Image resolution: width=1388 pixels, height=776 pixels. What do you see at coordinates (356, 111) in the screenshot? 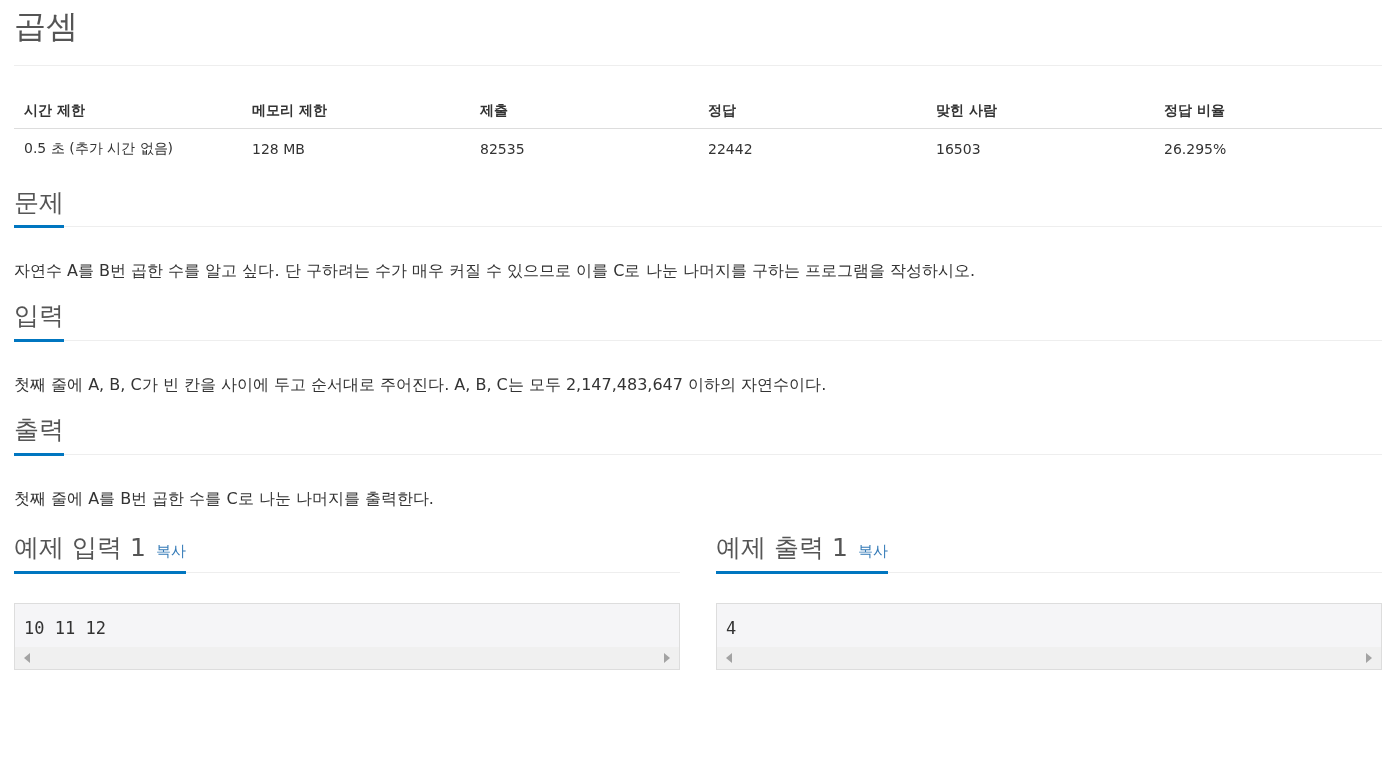
I see `column-header: 메모리 제한` at bounding box center [356, 111].